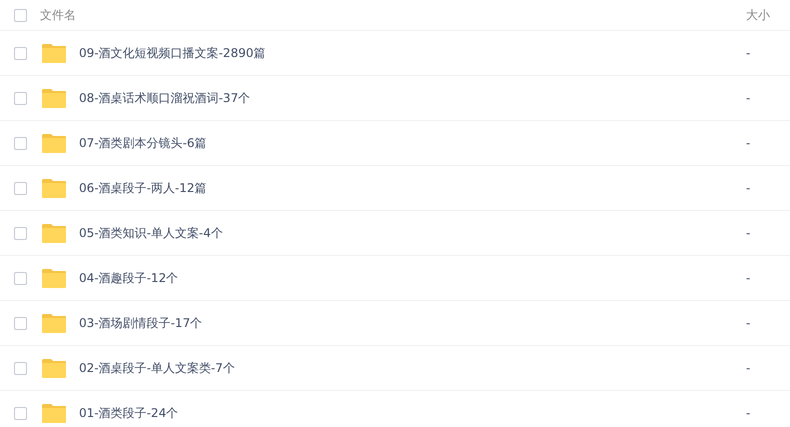 The height and width of the screenshot is (427, 790). I want to click on file-name: 01-酒类段子-24个, so click(412, 413).